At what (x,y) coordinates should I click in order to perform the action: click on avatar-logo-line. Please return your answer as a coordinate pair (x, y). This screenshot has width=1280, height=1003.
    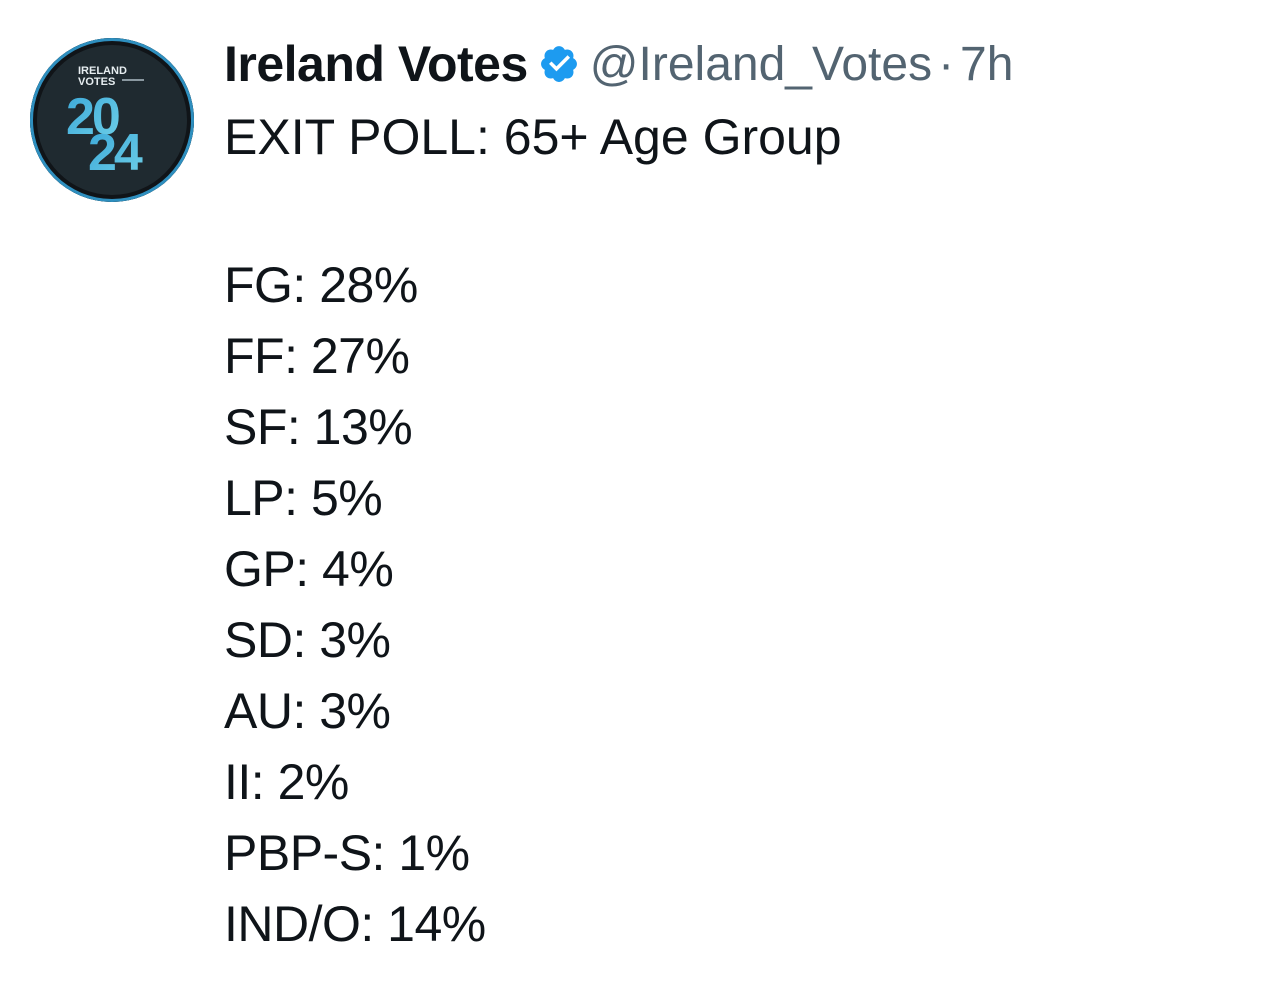
    Looking at the image, I should click on (133, 80).